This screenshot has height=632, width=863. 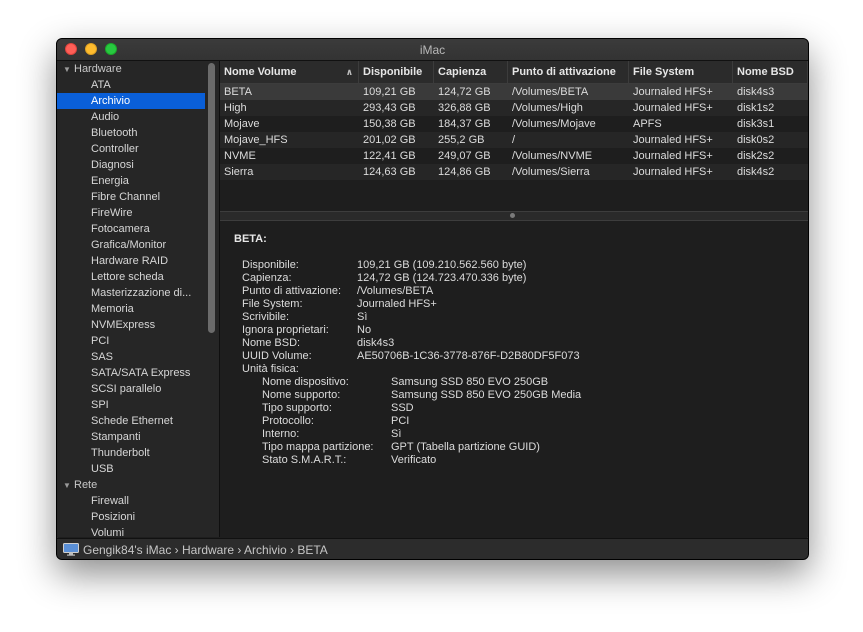 What do you see at coordinates (131, 117) in the screenshot?
I see `sidebar-item: Audio` at bounding box center [131, 117].